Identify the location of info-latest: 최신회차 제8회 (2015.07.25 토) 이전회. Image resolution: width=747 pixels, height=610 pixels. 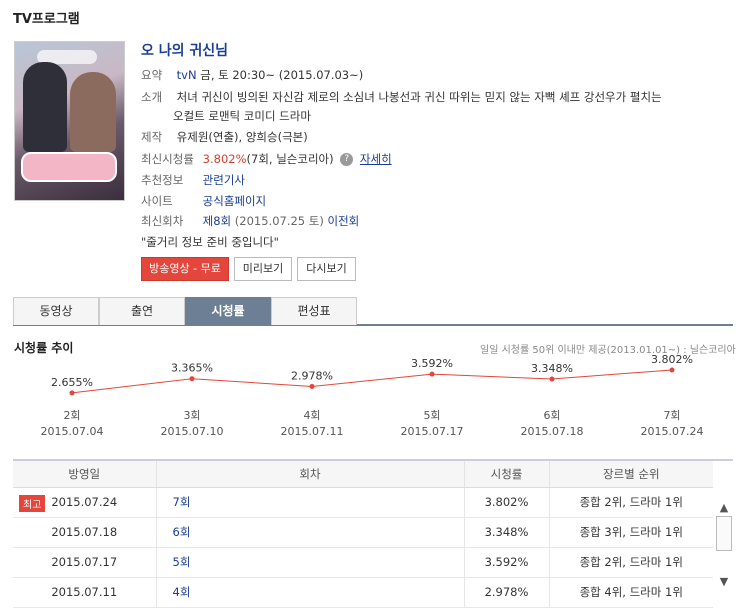
(250, 221).